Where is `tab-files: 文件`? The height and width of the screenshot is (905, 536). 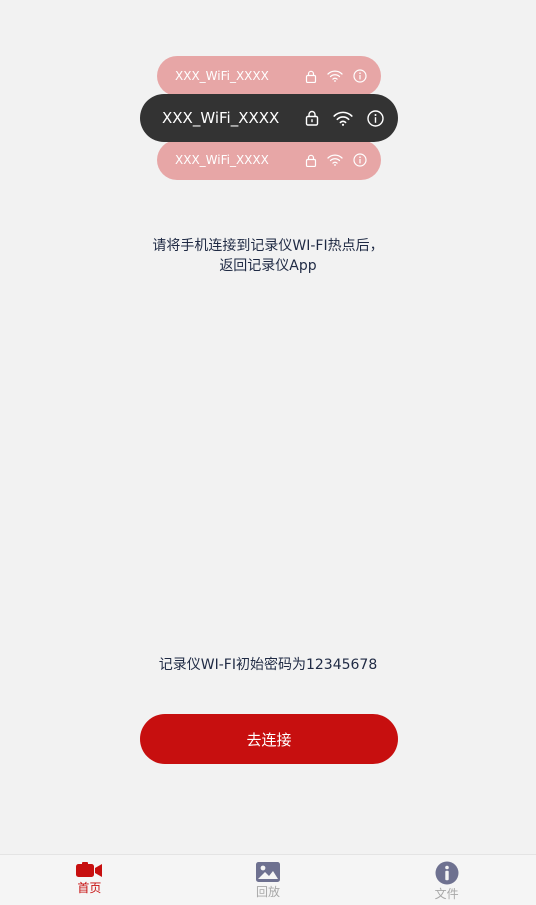
tab-files: 文件 is located at coordinates (446, 880).